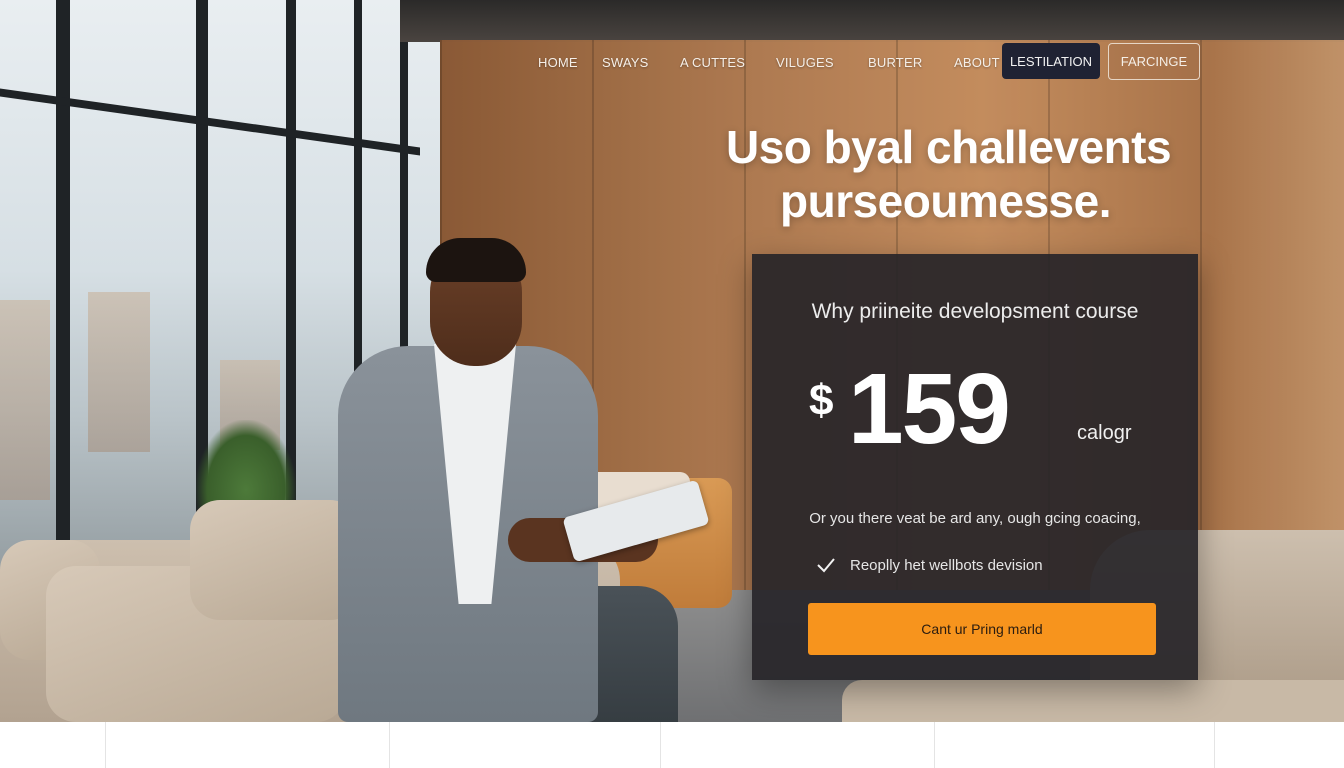  I want to click on hero-headline-line-1: Uso byal challevents, so click(949, 147).